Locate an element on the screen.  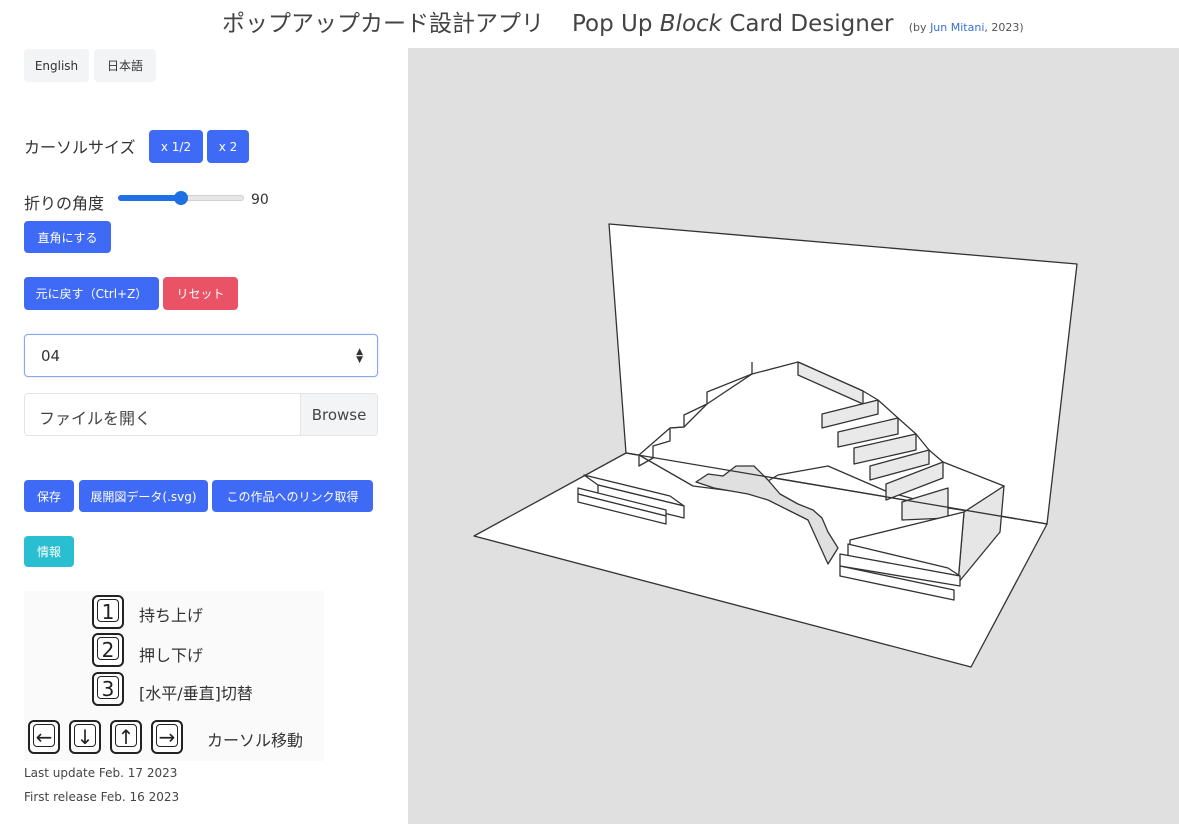
file-open-input: ファイルを開く Browse is located at coordinates (201, 414).